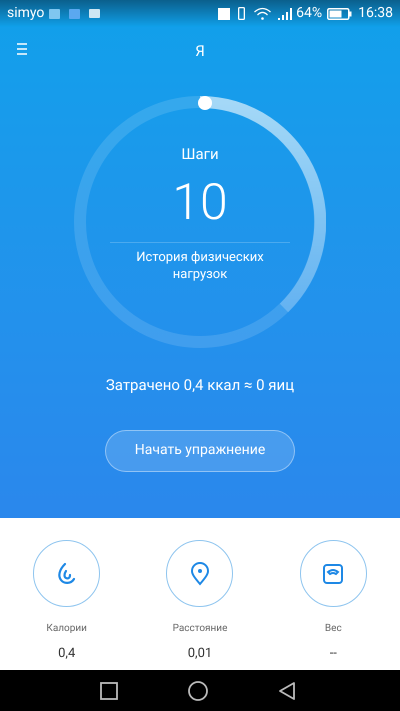 The width and height of the screenshot is (400, 711). Describe the element at coordinates (333, 629) in the screenshot. I see `stat-label: Вес` at that location.